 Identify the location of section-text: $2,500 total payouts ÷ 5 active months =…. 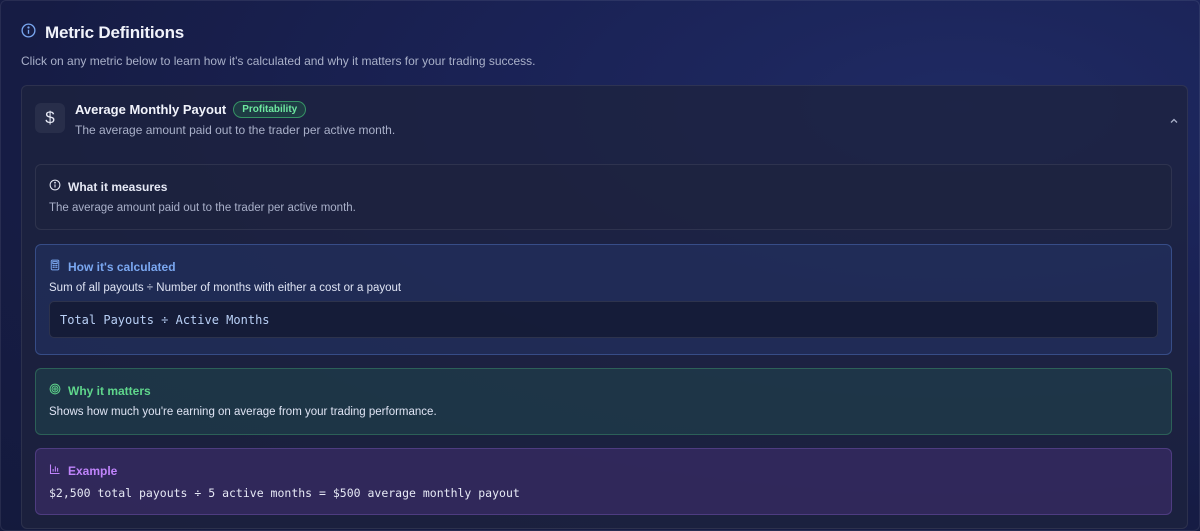
(284, 493).